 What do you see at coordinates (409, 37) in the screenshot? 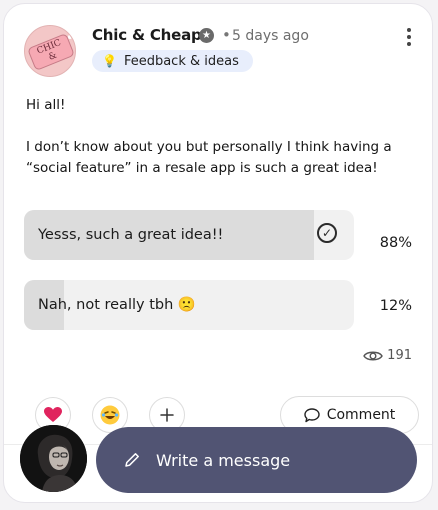
I see `more-options-icon` at bounding box center [409, 37].